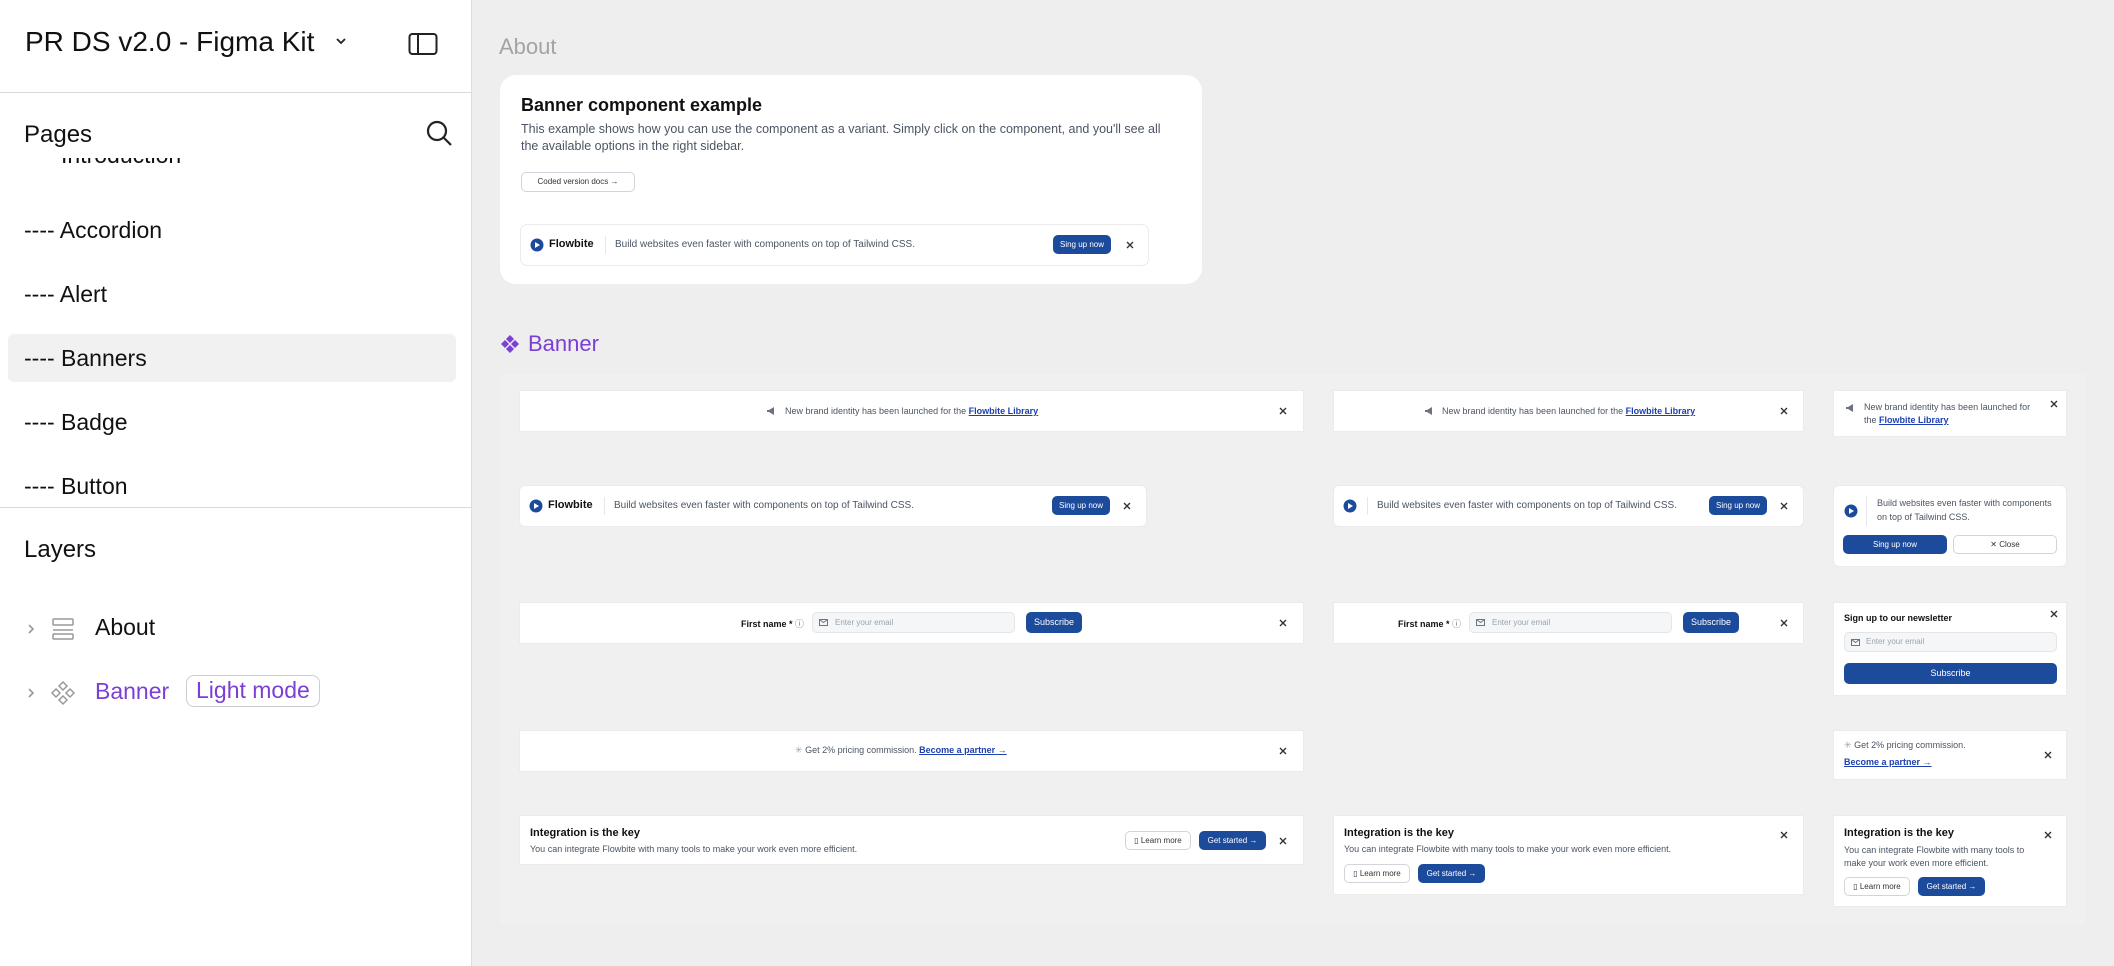 The image size is (2114, 966). What do you see at coordinates (232, 422) in the screenshot?
I see `page-item-badge: ---- Badge` at bounding box center [232, 422].